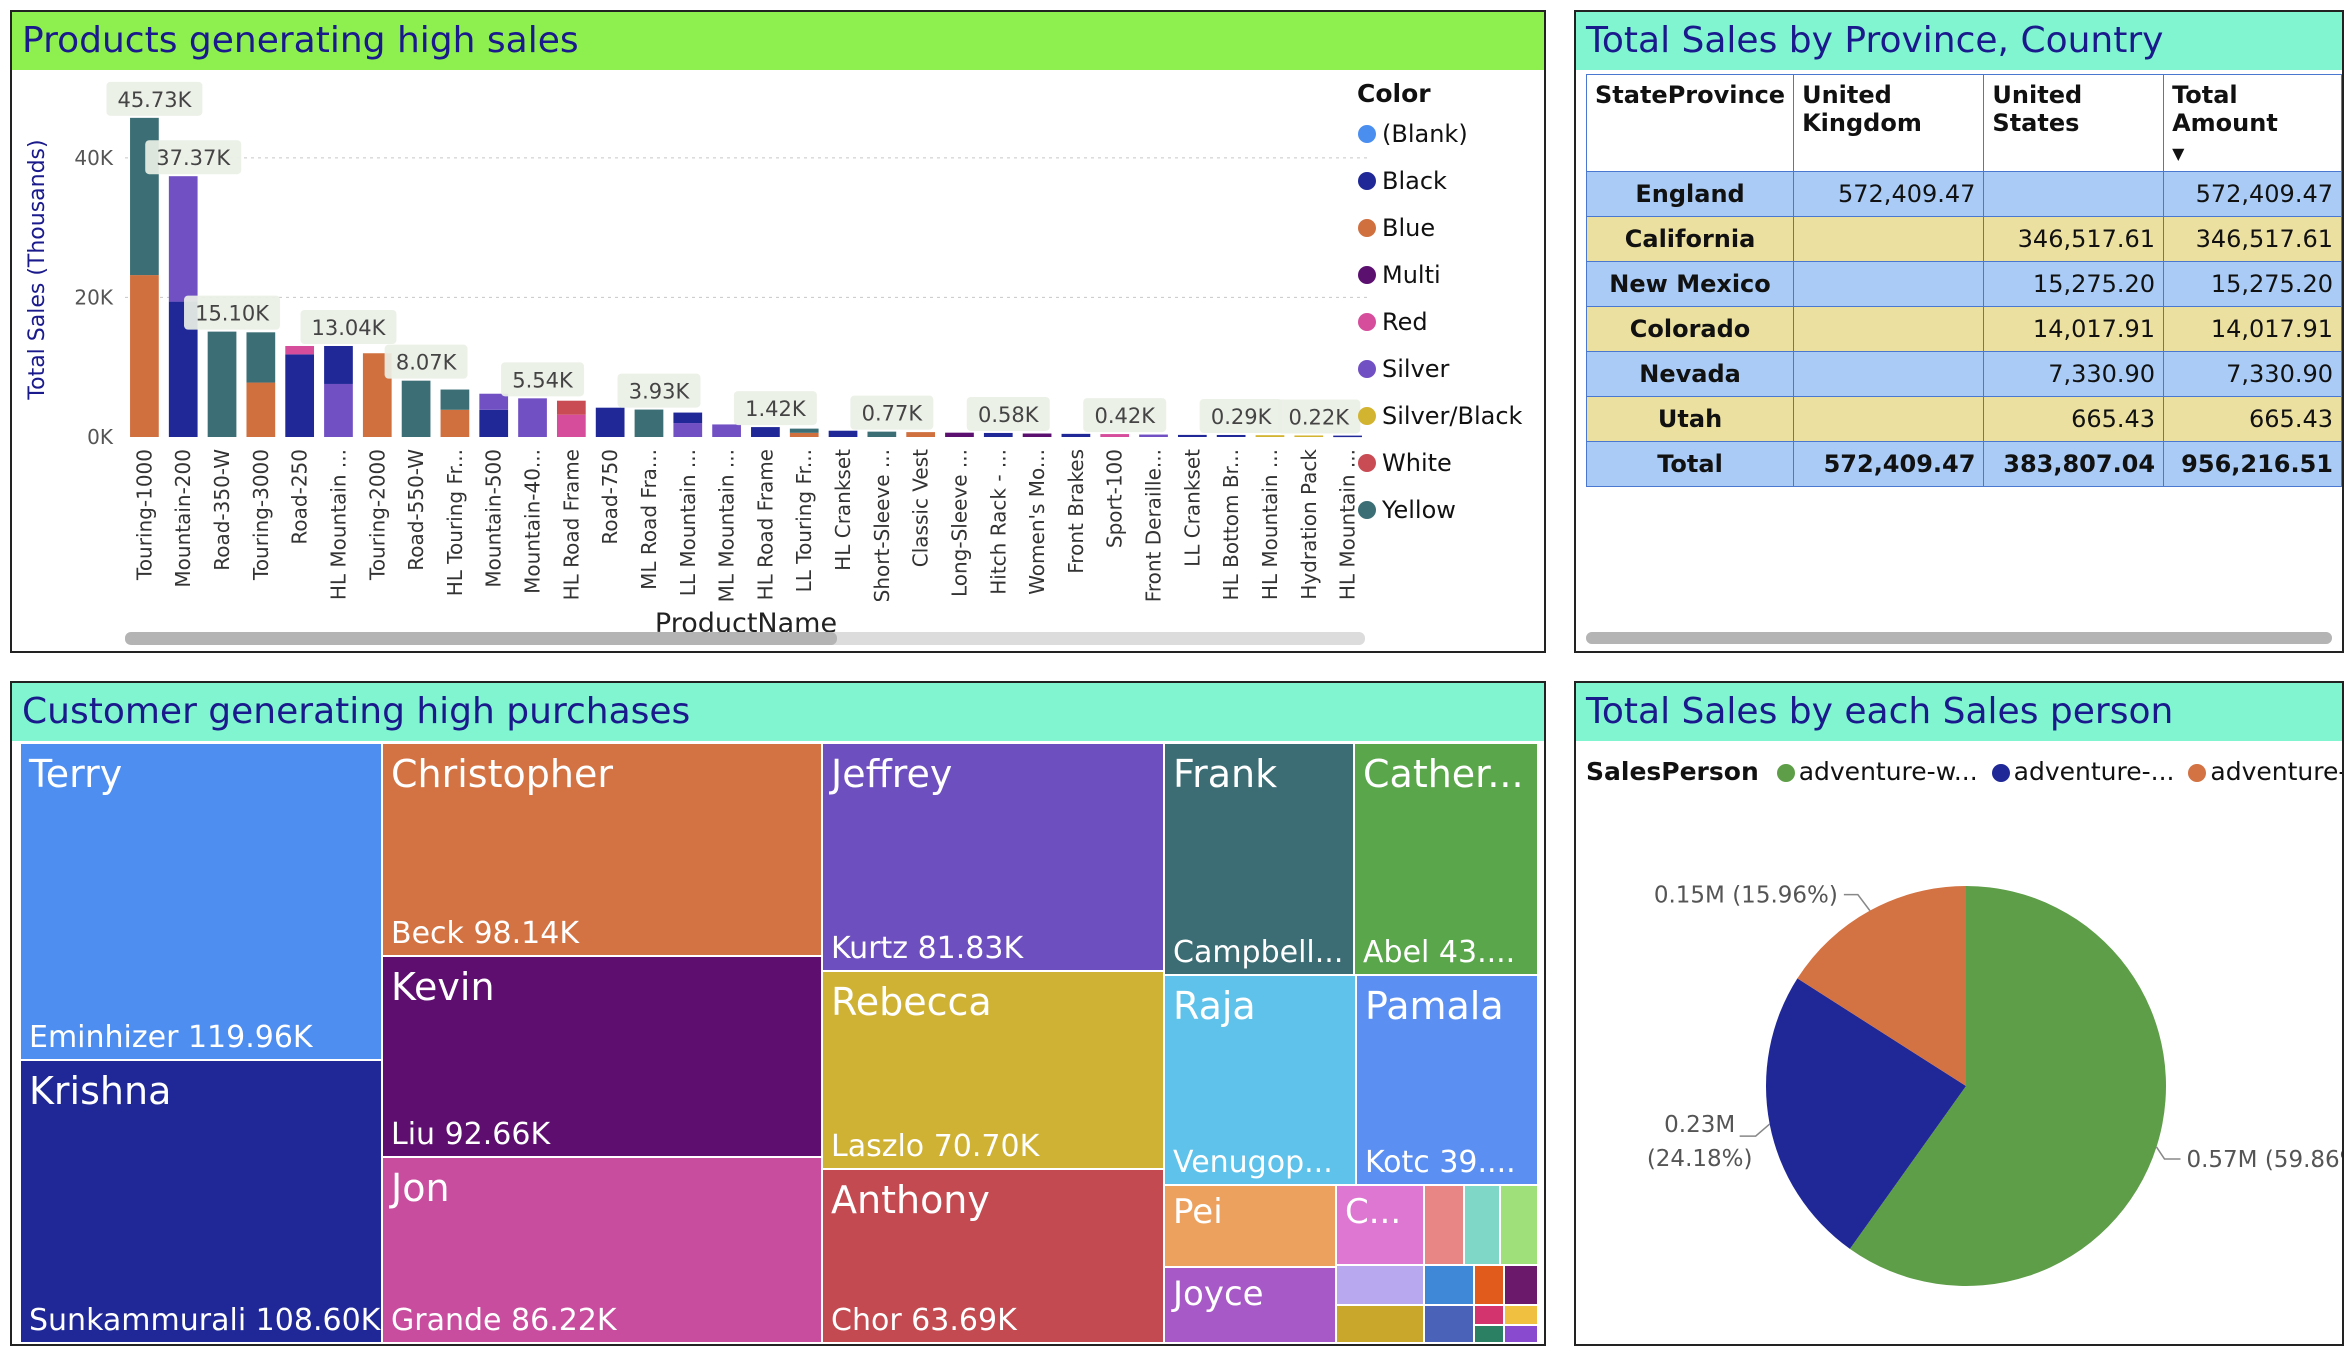  What do you see at coordinates (481, 638) in the screenshot?
I see `bar-chart-scroll-thumb` at bounding box center [481, 638].